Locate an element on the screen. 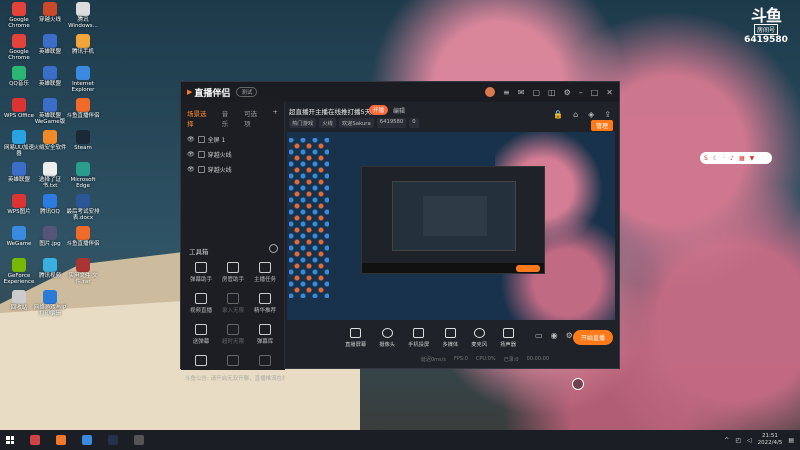 The height and width of the screenshot is (450, 800). desktop-icon: 英雄联盟 WeGame版 is located at coordinates (50, 111).